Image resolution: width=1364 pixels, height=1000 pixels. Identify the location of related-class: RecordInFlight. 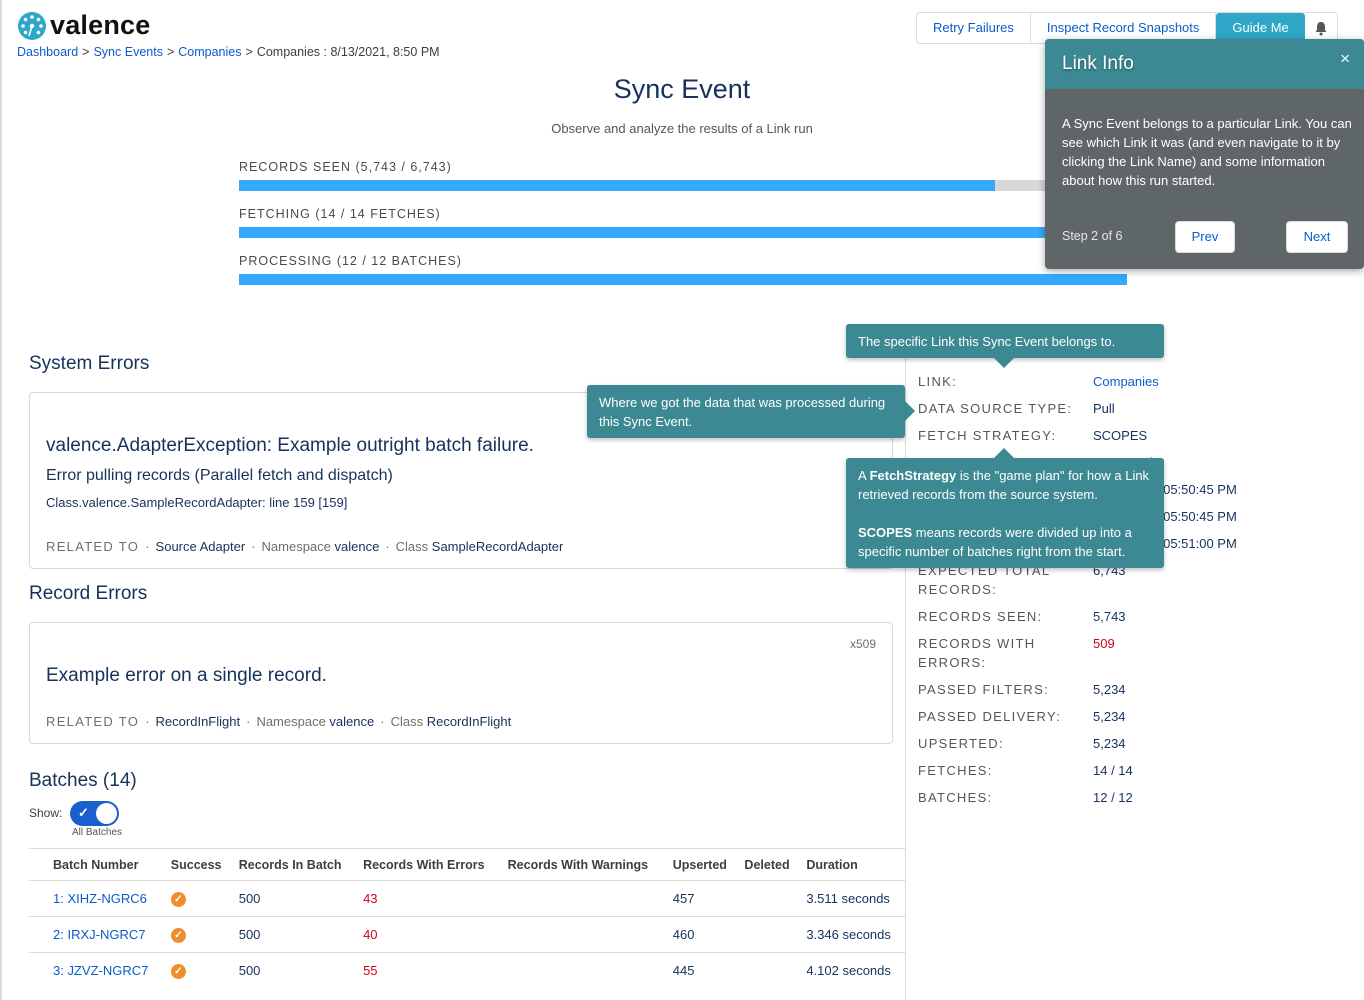
(469, 721).